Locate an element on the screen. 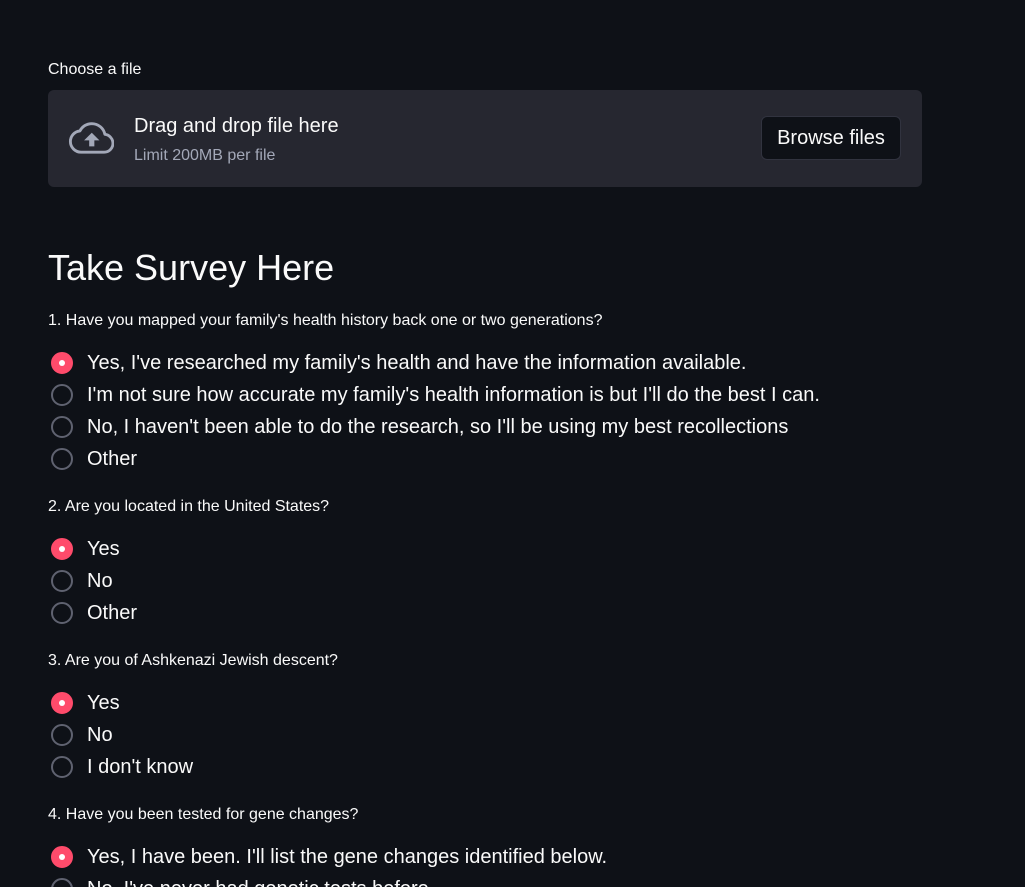  radio-group: Yes No Other is located at coordinates (188, 581).